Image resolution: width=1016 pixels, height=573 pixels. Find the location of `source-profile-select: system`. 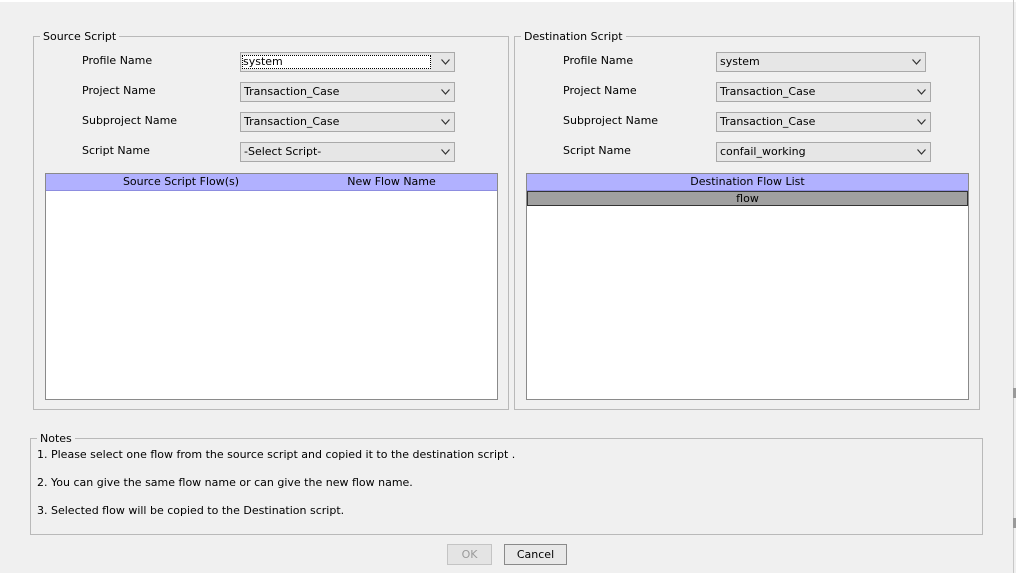

source-profile-select: system is located at coordinates (347, 62).